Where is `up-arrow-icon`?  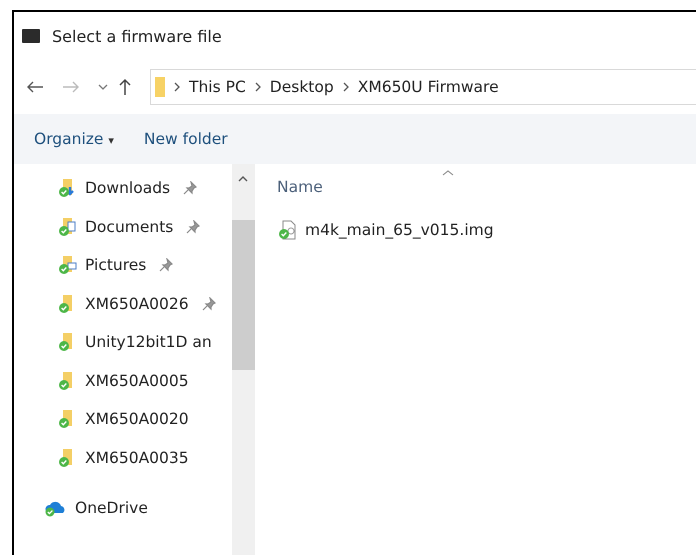
up-arrow-icon is located at coordinates (125, 87).